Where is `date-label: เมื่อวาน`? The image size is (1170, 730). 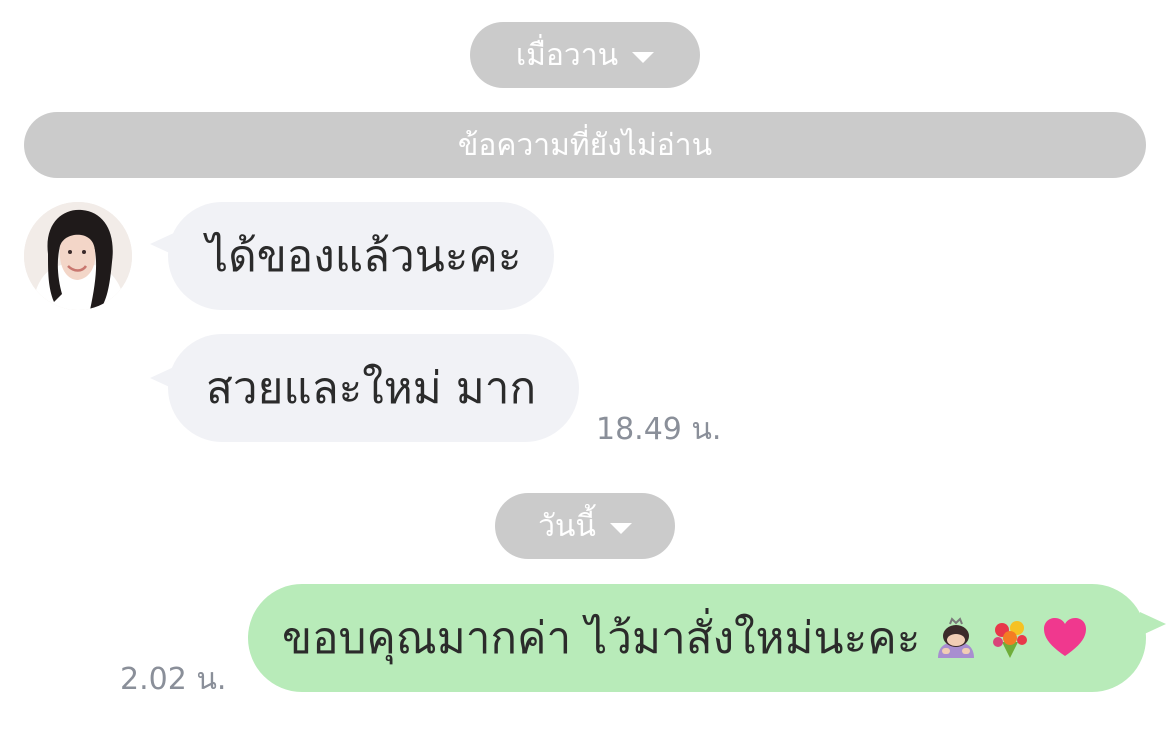
date-label: เมื่อวาน is located at coordinates (567, 55).